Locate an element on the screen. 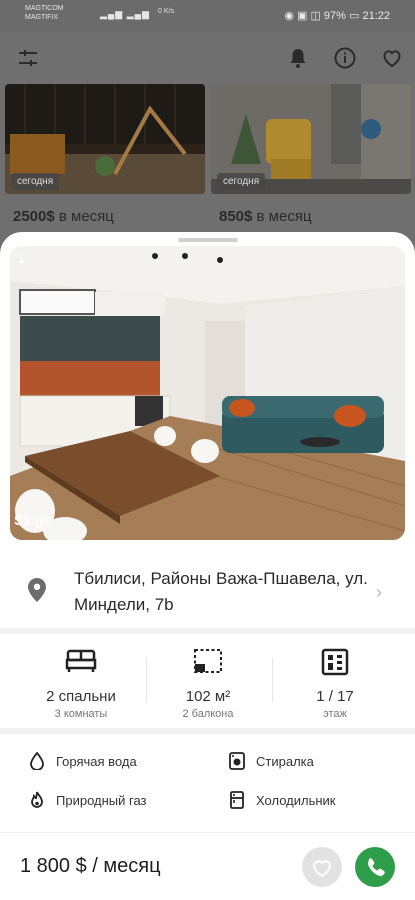  divider is located at coordinates (207, 631).